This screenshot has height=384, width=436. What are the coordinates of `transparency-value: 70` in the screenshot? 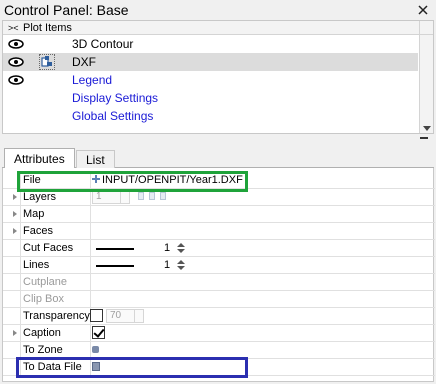 It's located at (262, 316).